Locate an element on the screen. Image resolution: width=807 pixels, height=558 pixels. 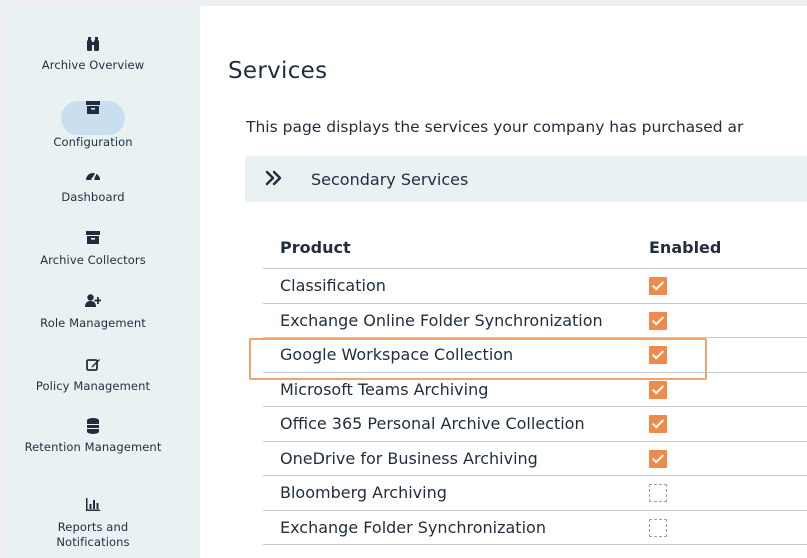
column-header-product: Product is located at coordinates (315, 247).